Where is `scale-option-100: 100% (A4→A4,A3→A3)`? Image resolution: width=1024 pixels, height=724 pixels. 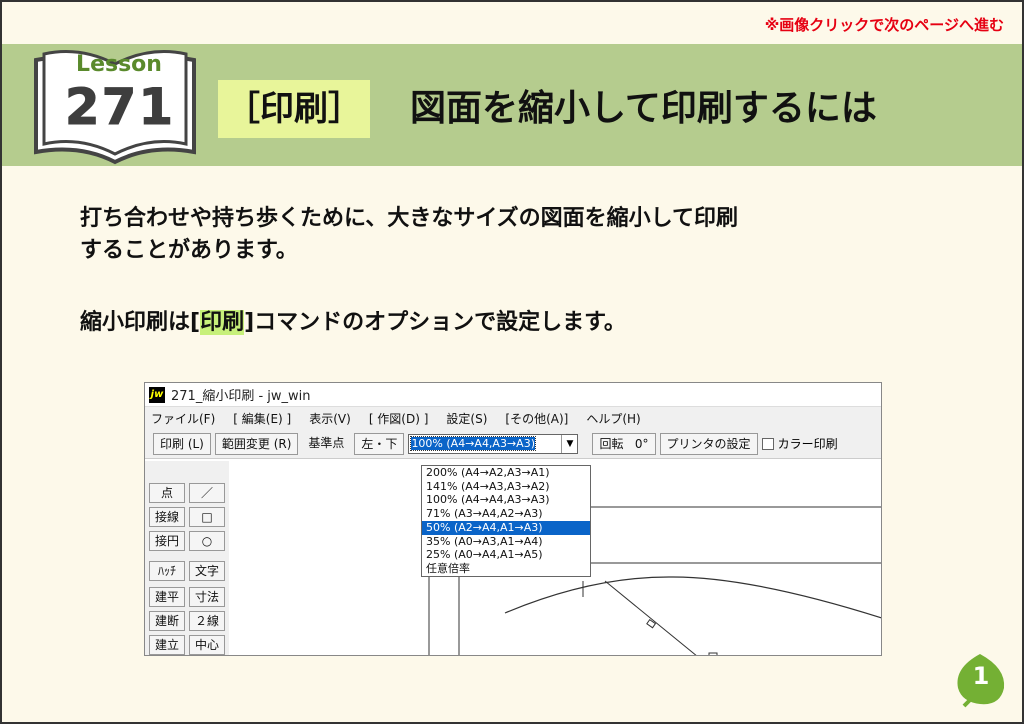 scale-option-100: 100% (A4→A4,A3→A3) is located at coordinates (506, 500).